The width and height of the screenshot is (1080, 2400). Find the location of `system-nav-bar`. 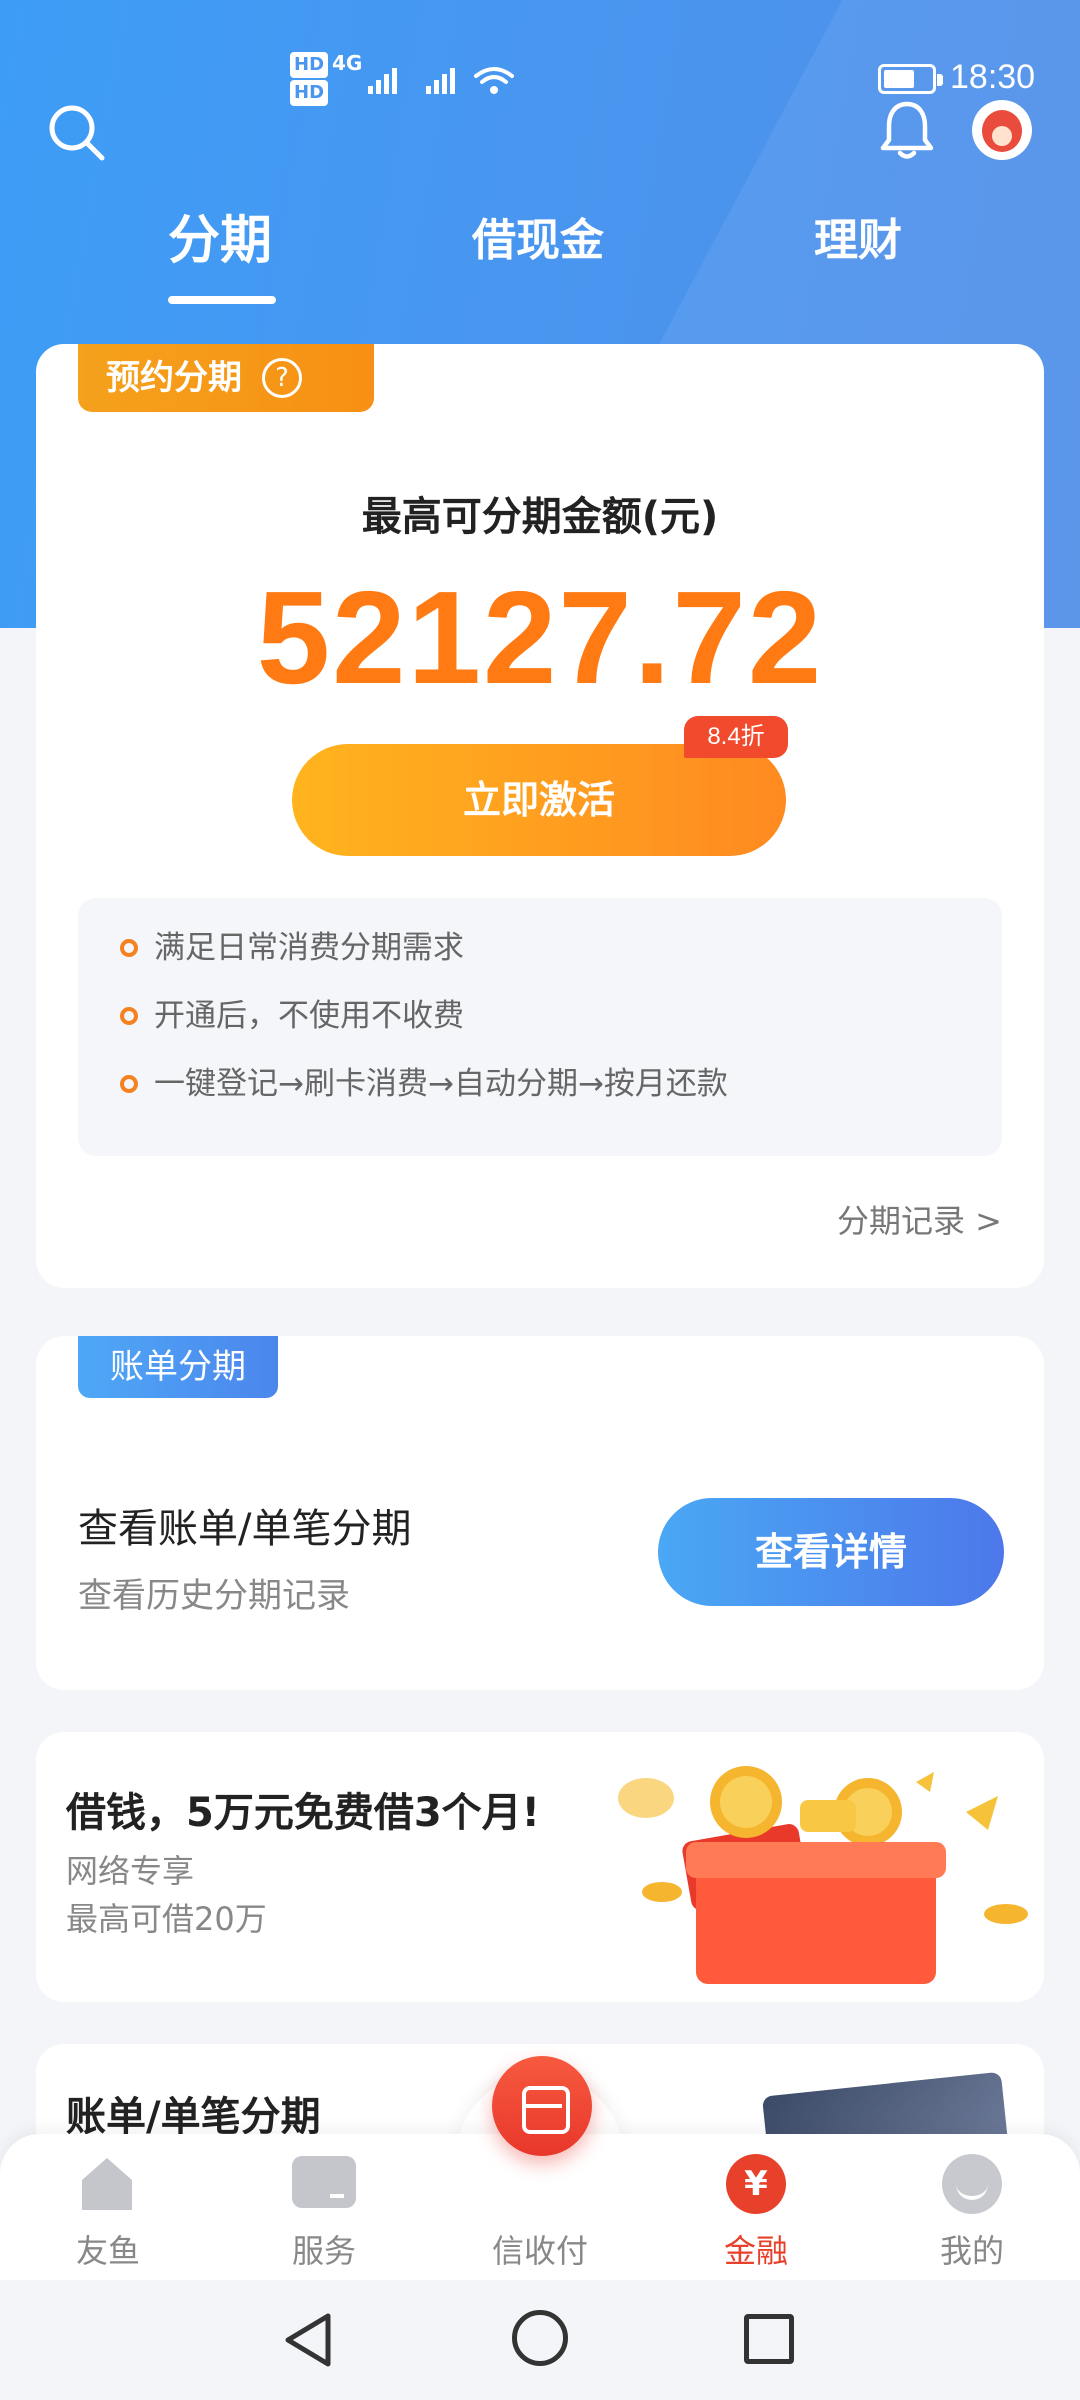

system-nav-bar is located at coordinates (540, 2340).